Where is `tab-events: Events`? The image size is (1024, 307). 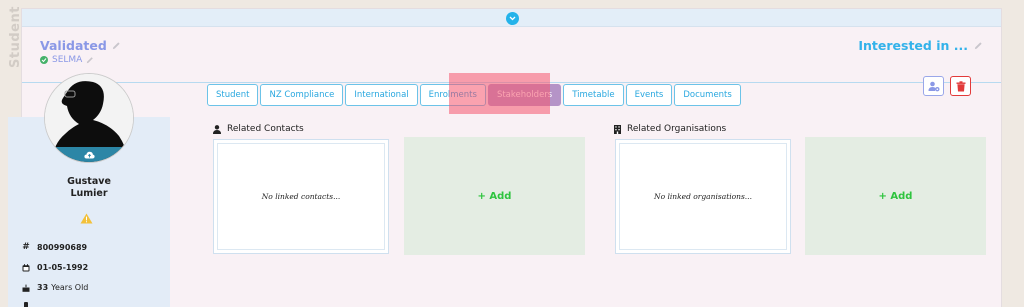 tab-events: Events is located at coordinates (649, 95).